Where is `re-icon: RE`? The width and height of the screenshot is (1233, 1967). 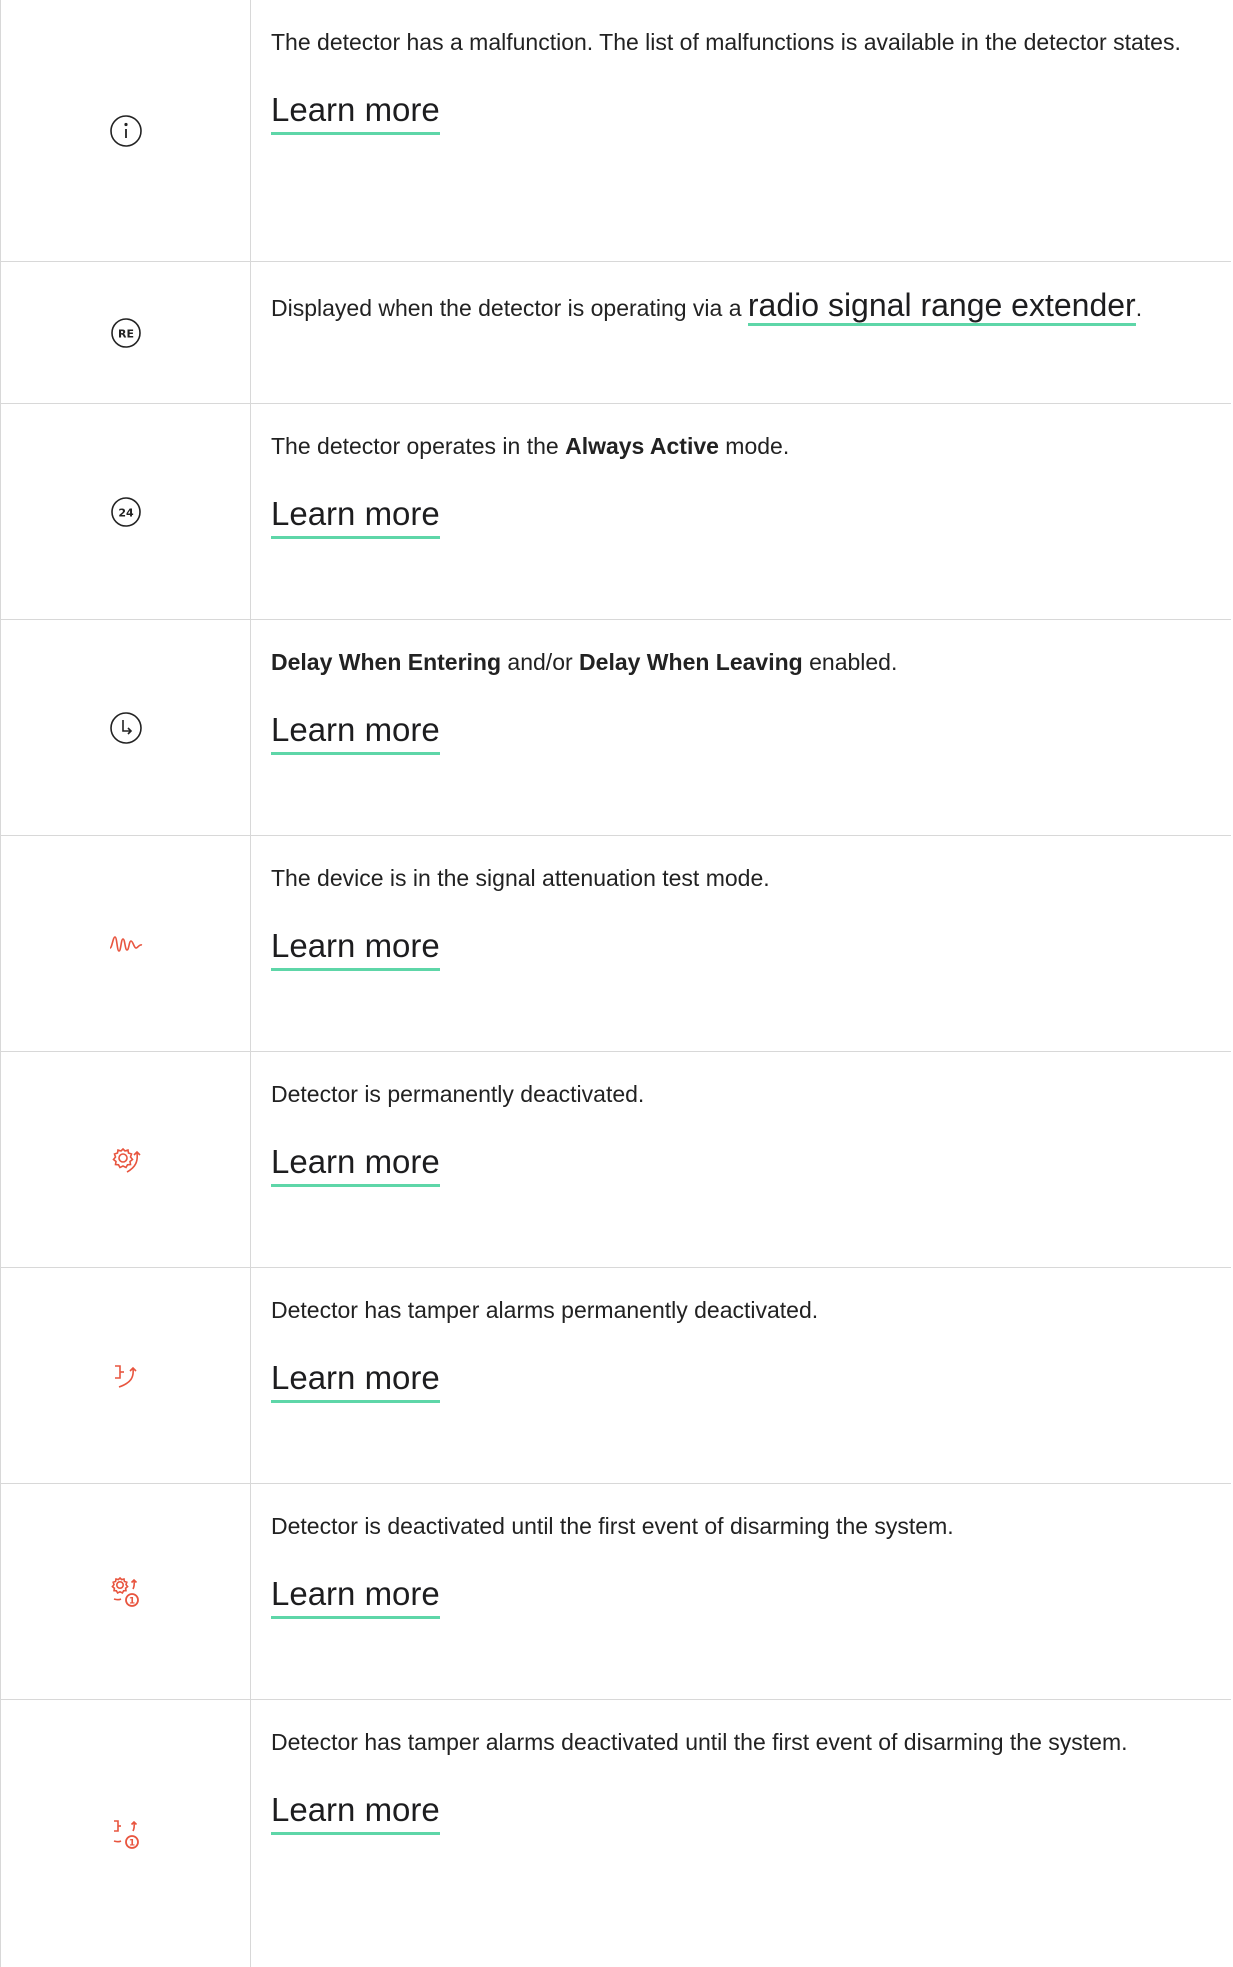 re-icon: RE is located at coordinates (126, 333).